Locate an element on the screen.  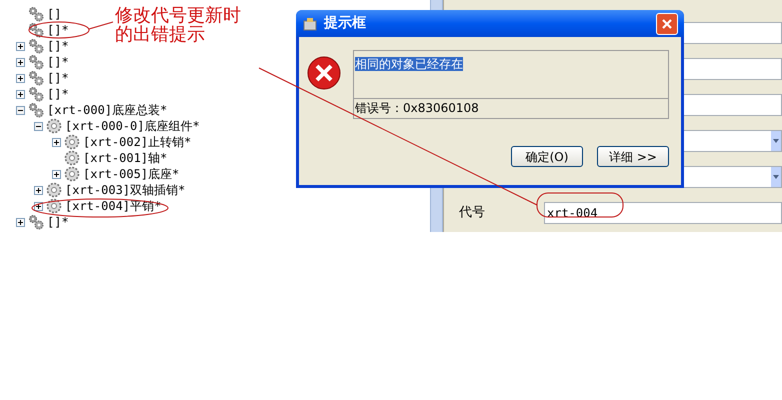
close-icon is located at coordinates (667, 24).